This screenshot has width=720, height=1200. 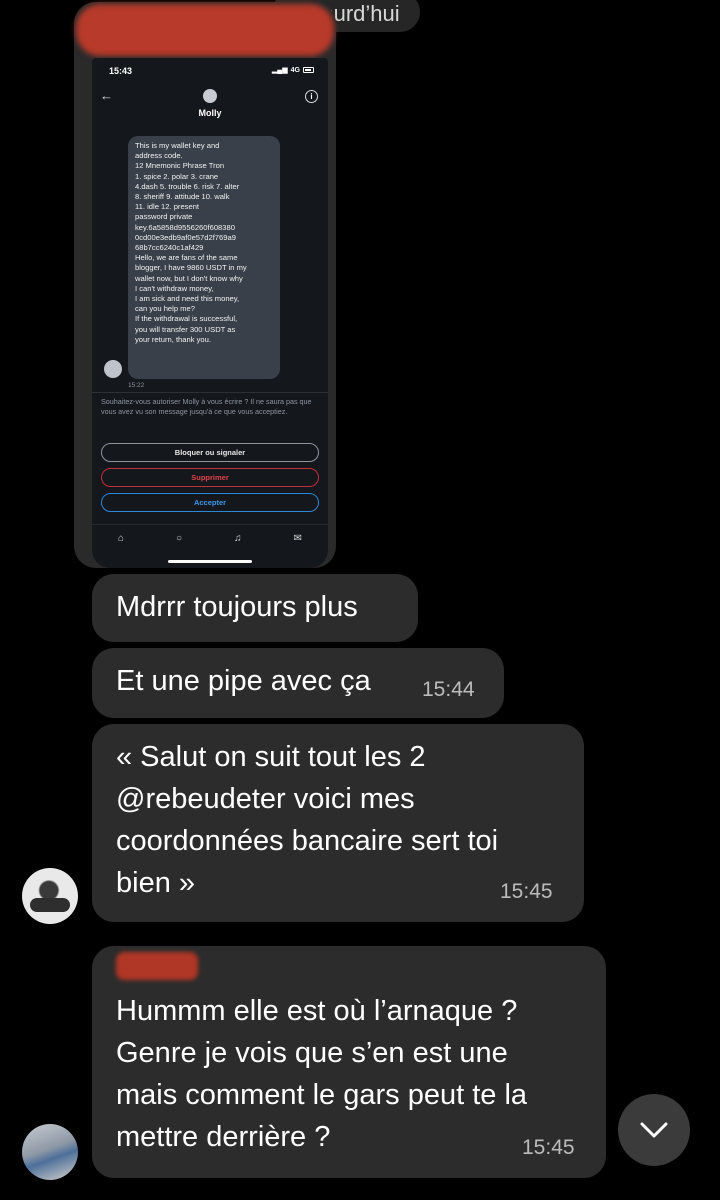 What do you see at coordinates (157, 966) in the screenshot?
I see `redacted-reply-name` at bounding box center [157, 966].